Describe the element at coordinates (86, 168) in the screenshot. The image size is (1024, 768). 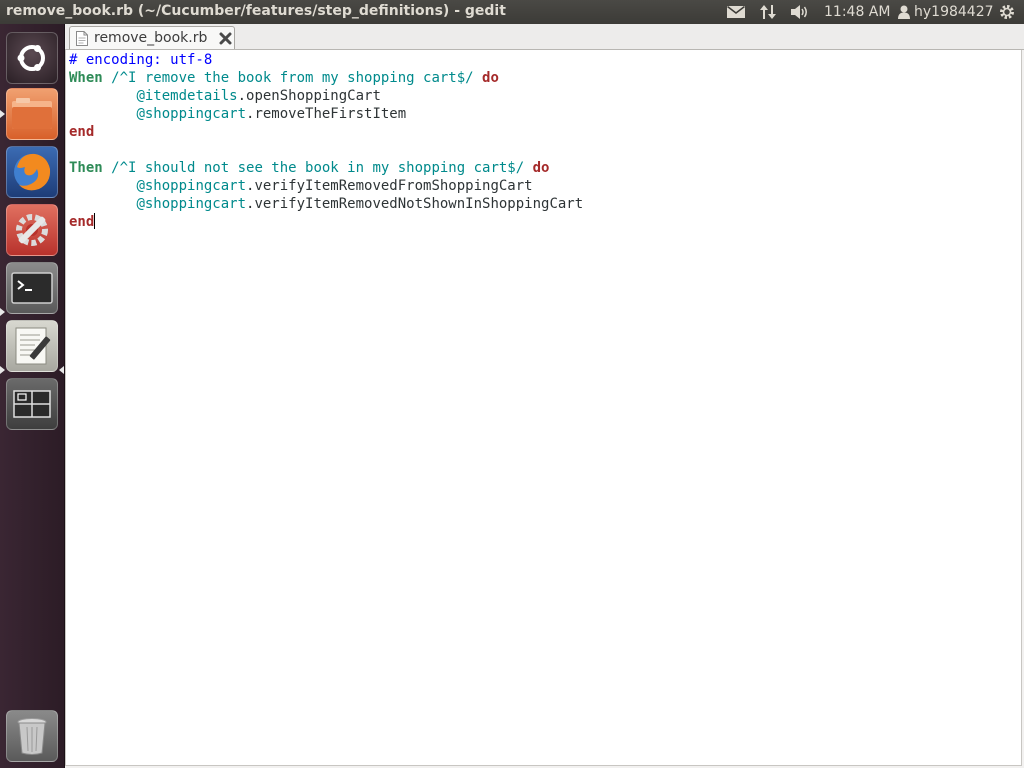
I see `code-token-kw-step: Then` at that location.